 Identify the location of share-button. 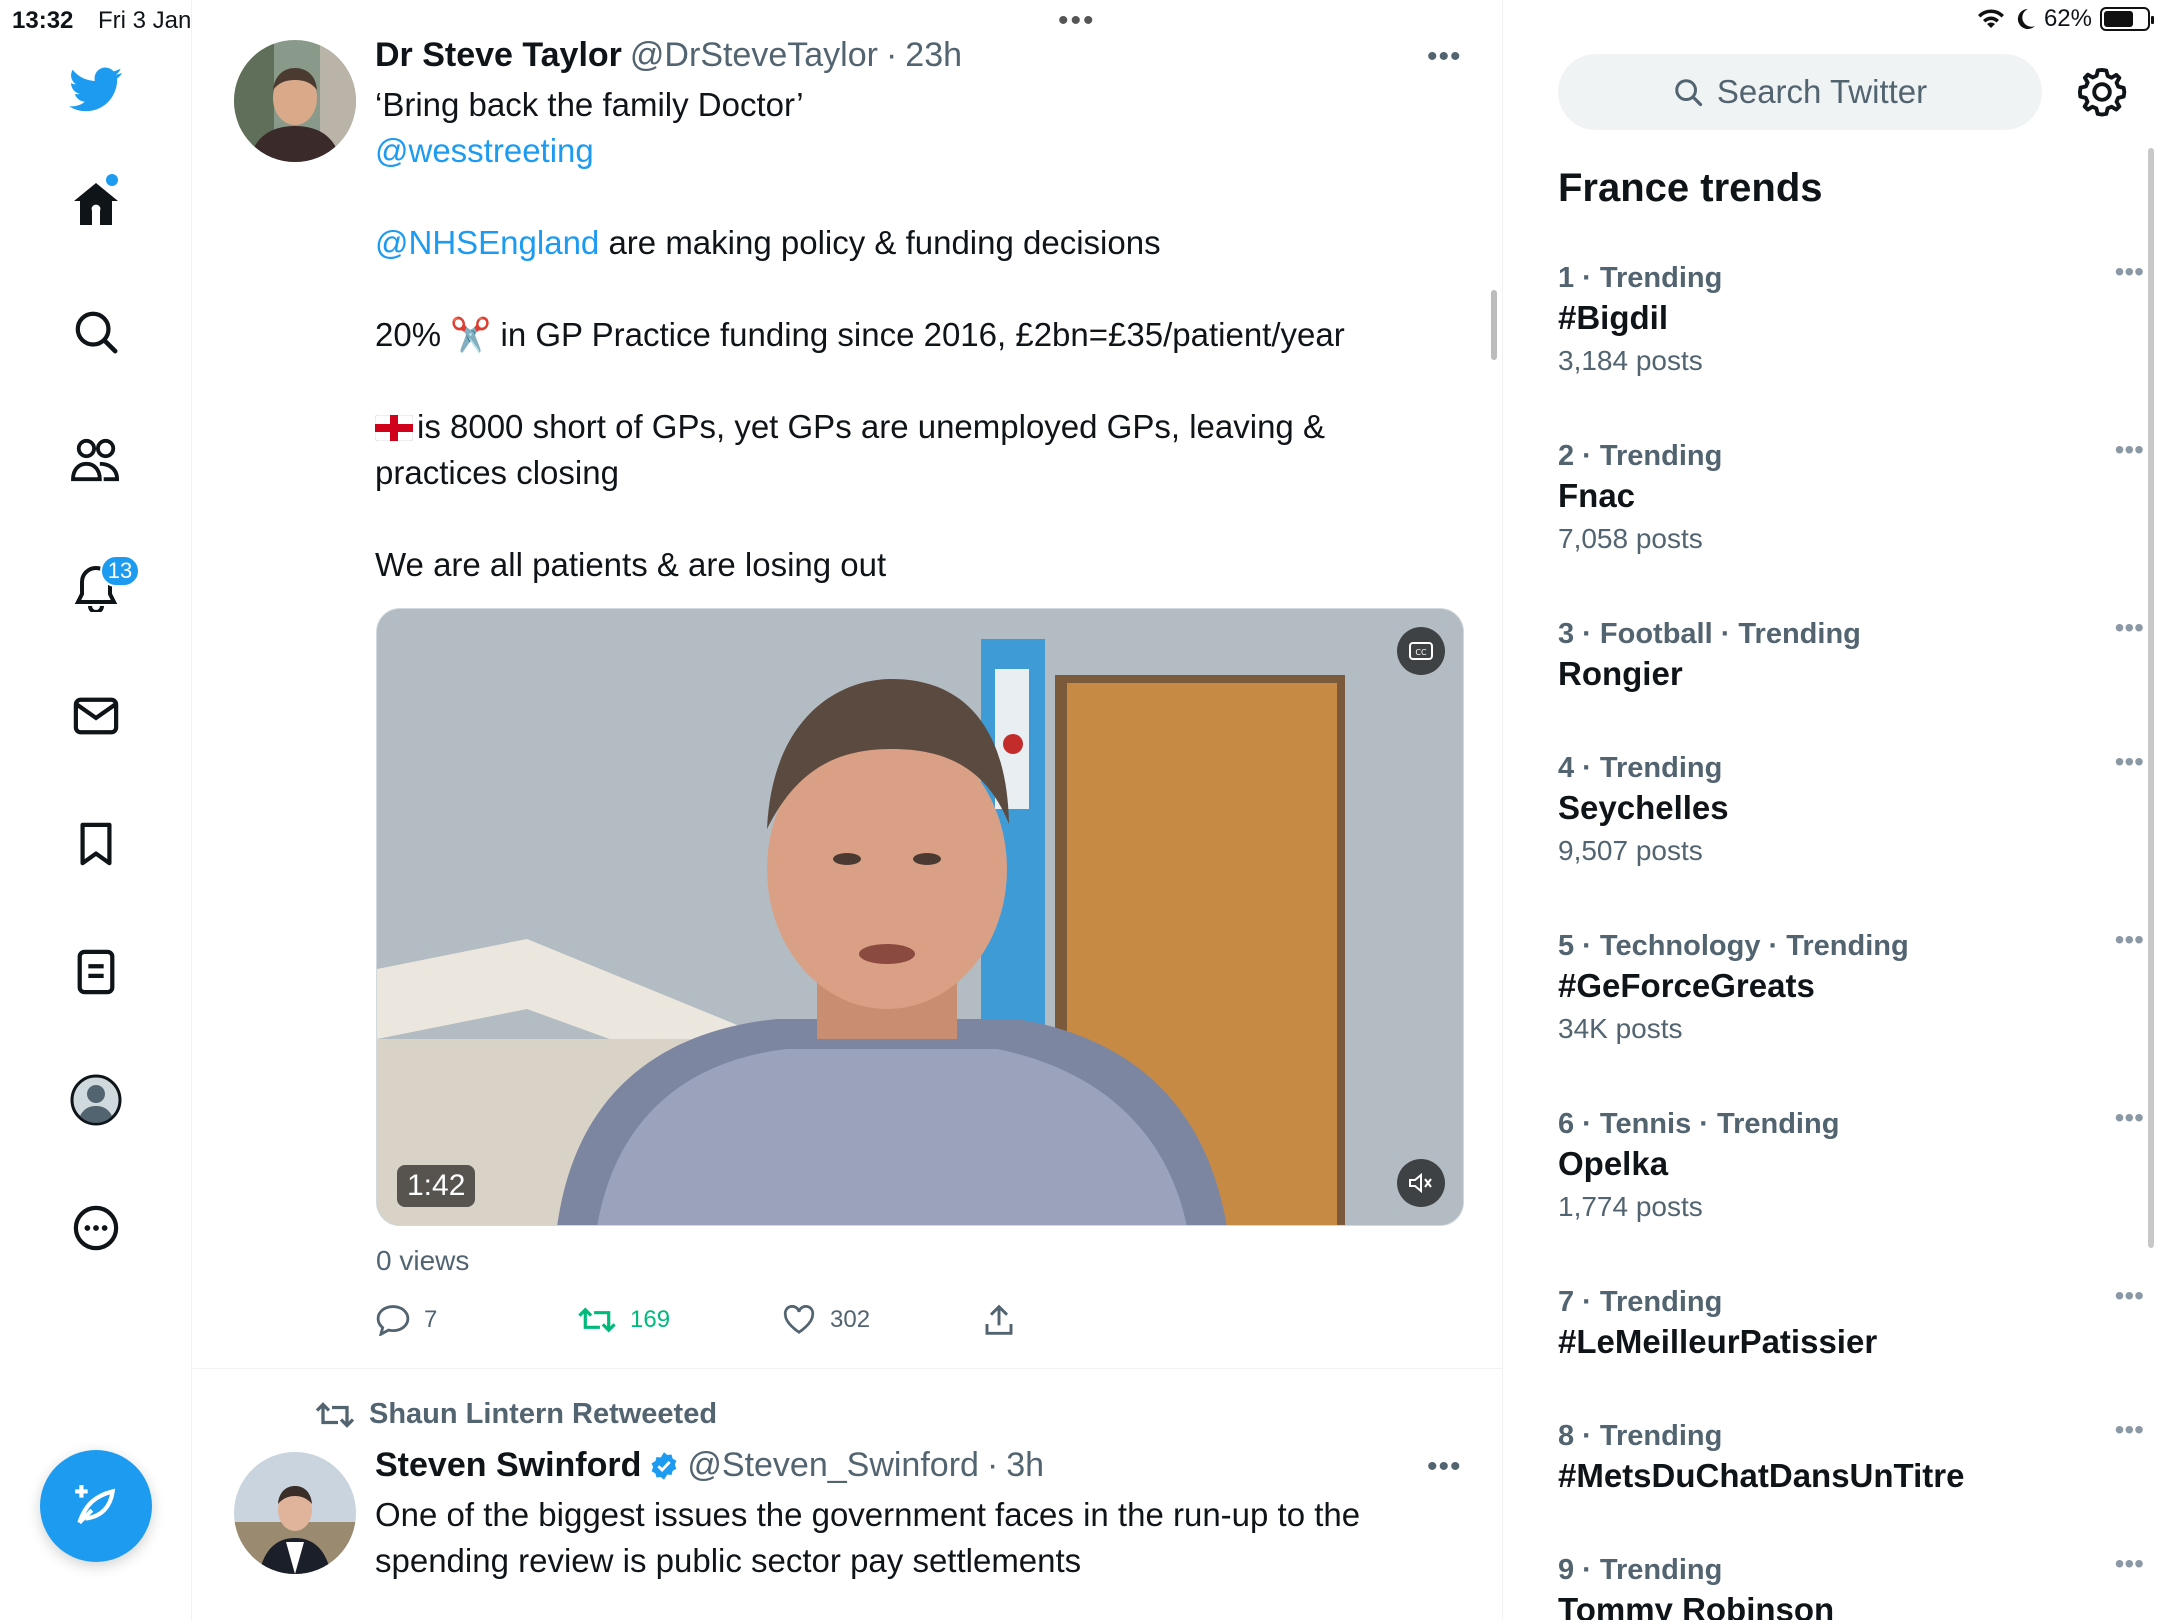
(999, 1320).